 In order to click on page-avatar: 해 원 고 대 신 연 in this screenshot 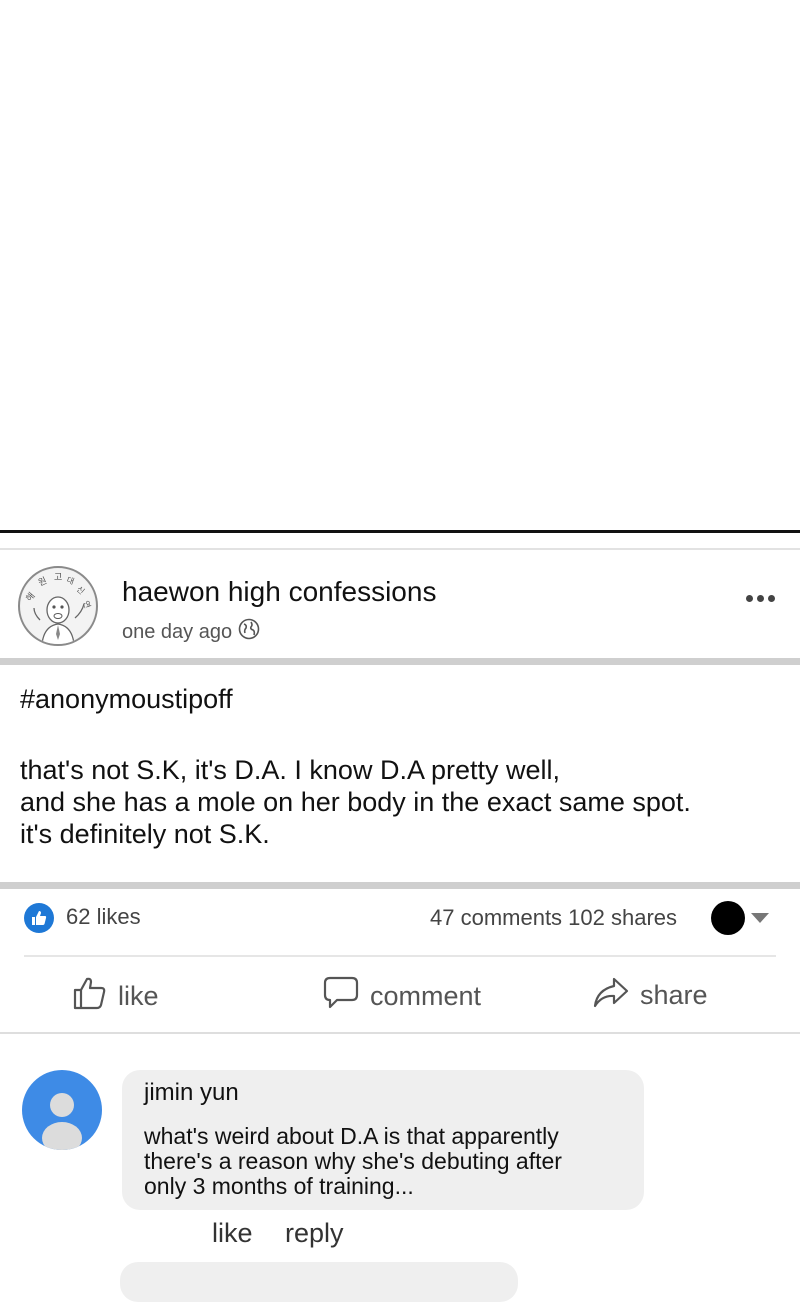, I will do `click(58, 606)`.